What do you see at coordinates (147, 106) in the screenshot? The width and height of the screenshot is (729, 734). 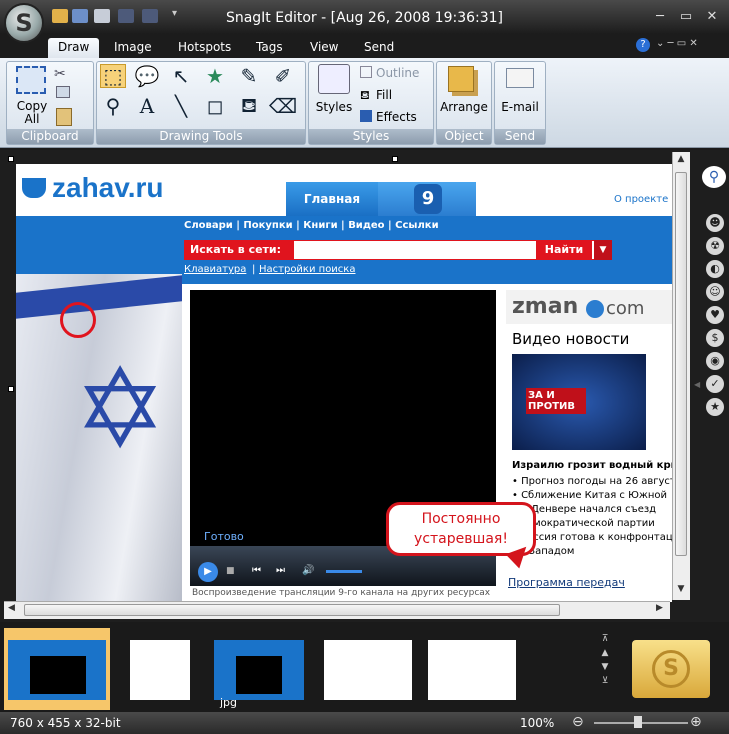 I see `text-tool-icon: A` at bounding box center [147, 106].